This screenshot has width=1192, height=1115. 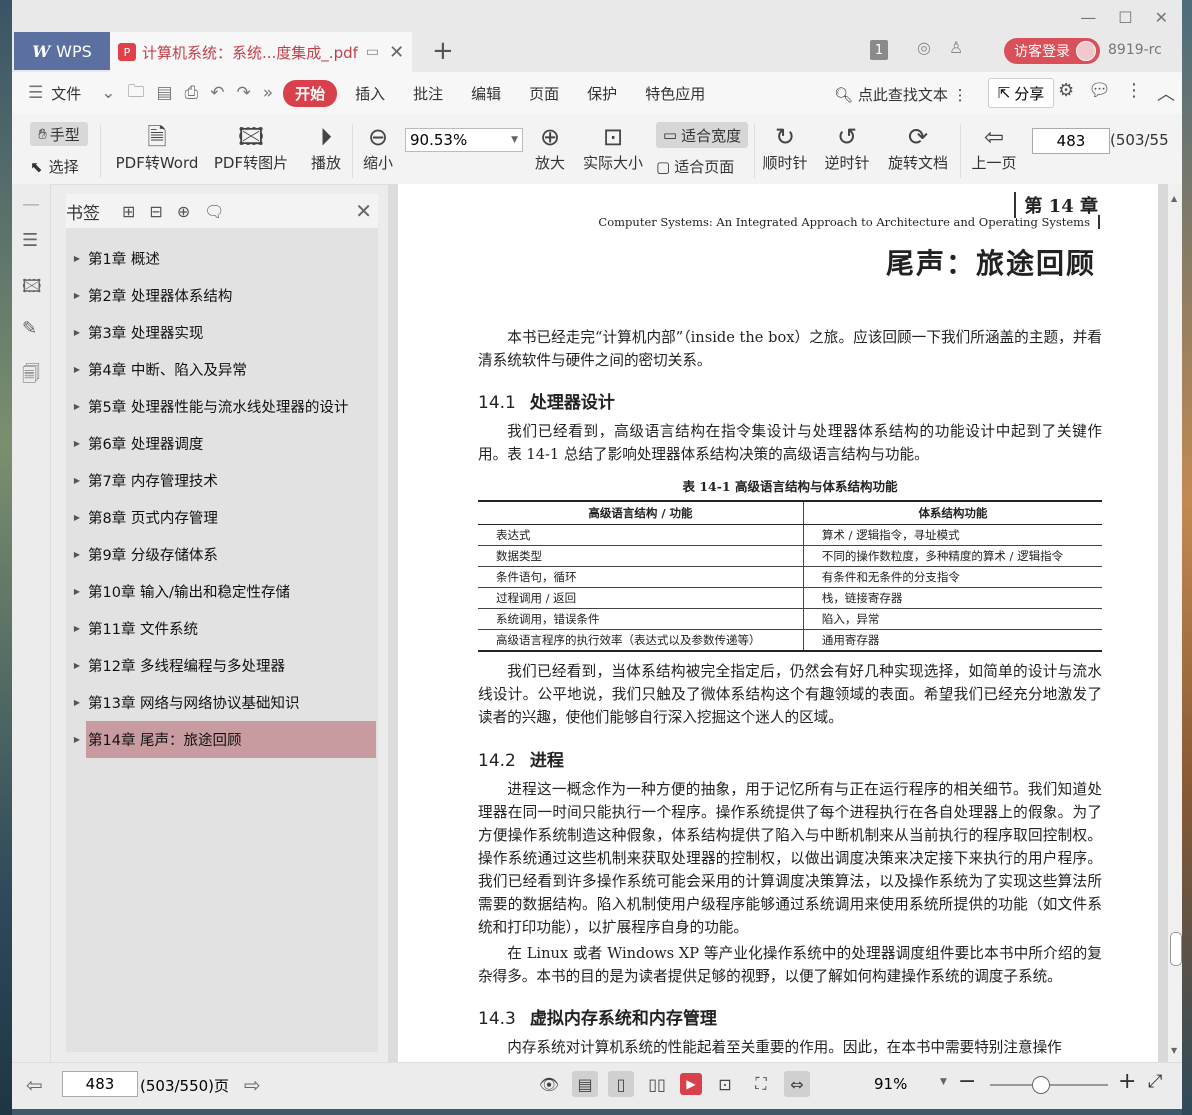 I want to click on previous-page-button: ⇦ 上一页, so click(x=994, y=147).